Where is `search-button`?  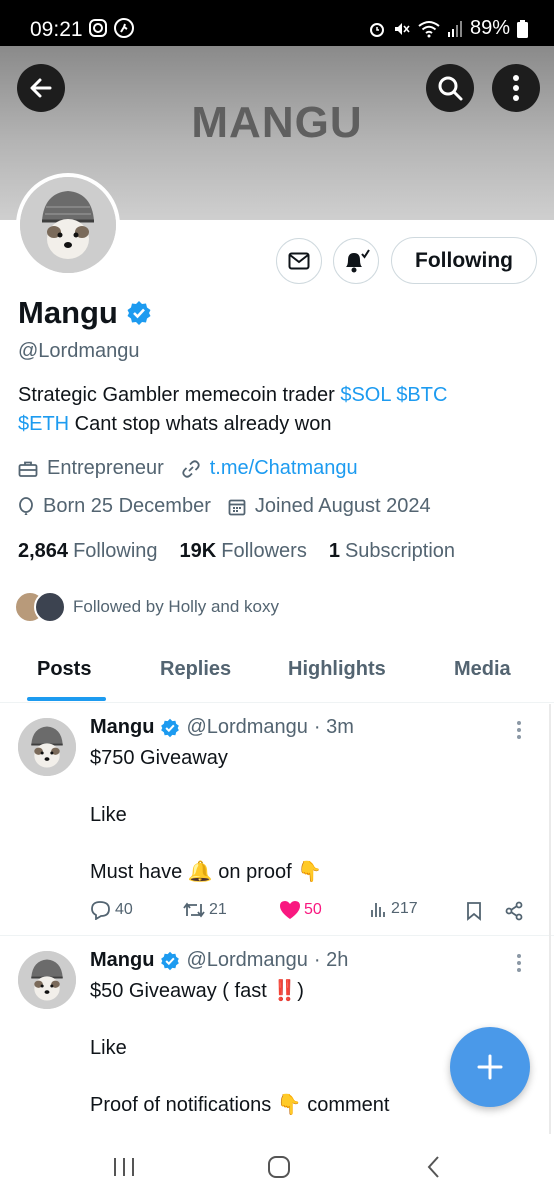
search-button is located at coordinates (450, 88).